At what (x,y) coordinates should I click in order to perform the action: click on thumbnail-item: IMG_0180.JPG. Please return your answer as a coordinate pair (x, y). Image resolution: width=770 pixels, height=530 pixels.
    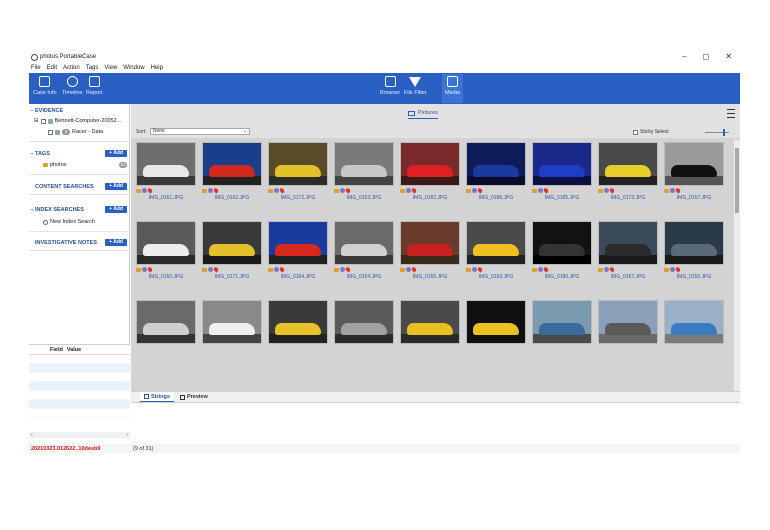
    Looking at the image, I should click on (562, 250).